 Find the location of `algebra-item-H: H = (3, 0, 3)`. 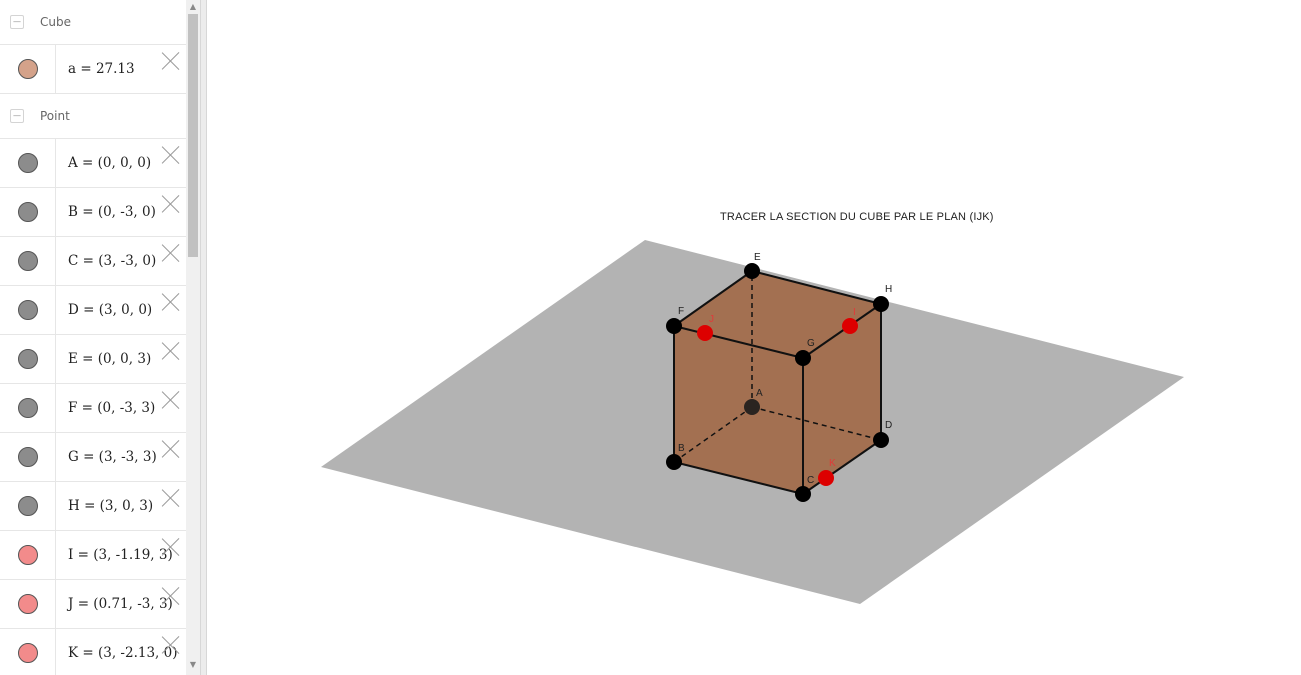

algebra-item-H: H = (3, 0, 3) is located at coordinates (93, 506).